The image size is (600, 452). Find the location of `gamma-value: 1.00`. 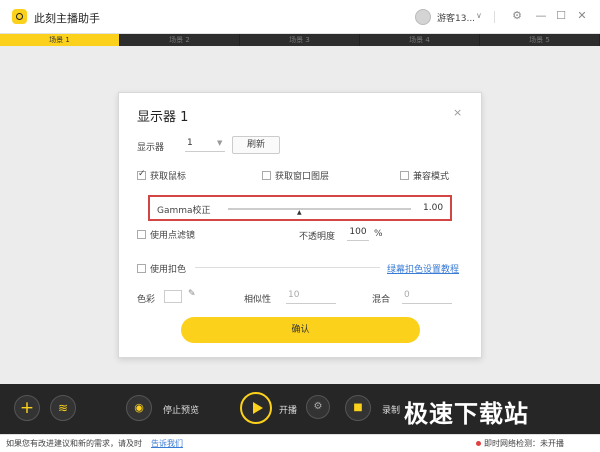

gamma-value: 1.00 is located at coordinates (433, 208).